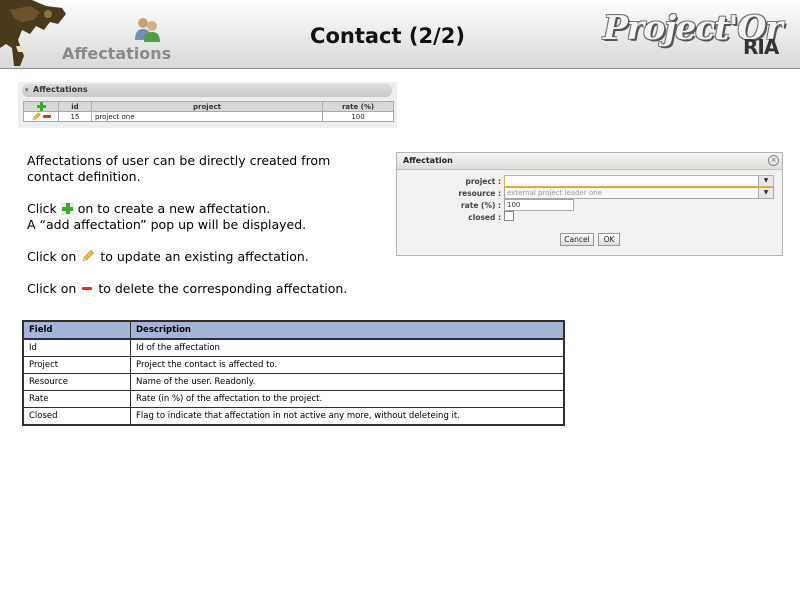 Image resolution: width=800 pixels, height=600 pixels. What do you see at coordinates (554, 193) in the screenshot?
I see `resource-select-value: external project leader one` at bounding box center [554, 193].